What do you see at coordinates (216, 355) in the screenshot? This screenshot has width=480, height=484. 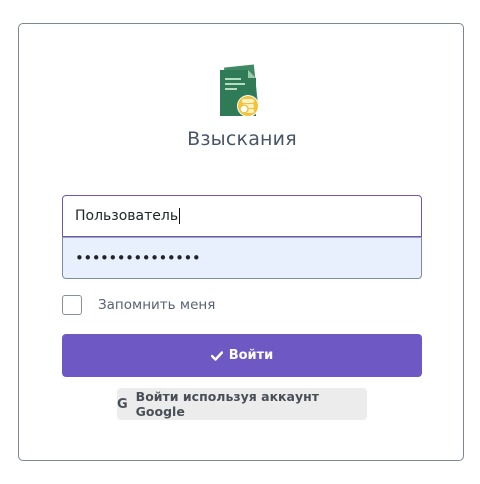 I see `check-icon` at bounding box center [216, 355].